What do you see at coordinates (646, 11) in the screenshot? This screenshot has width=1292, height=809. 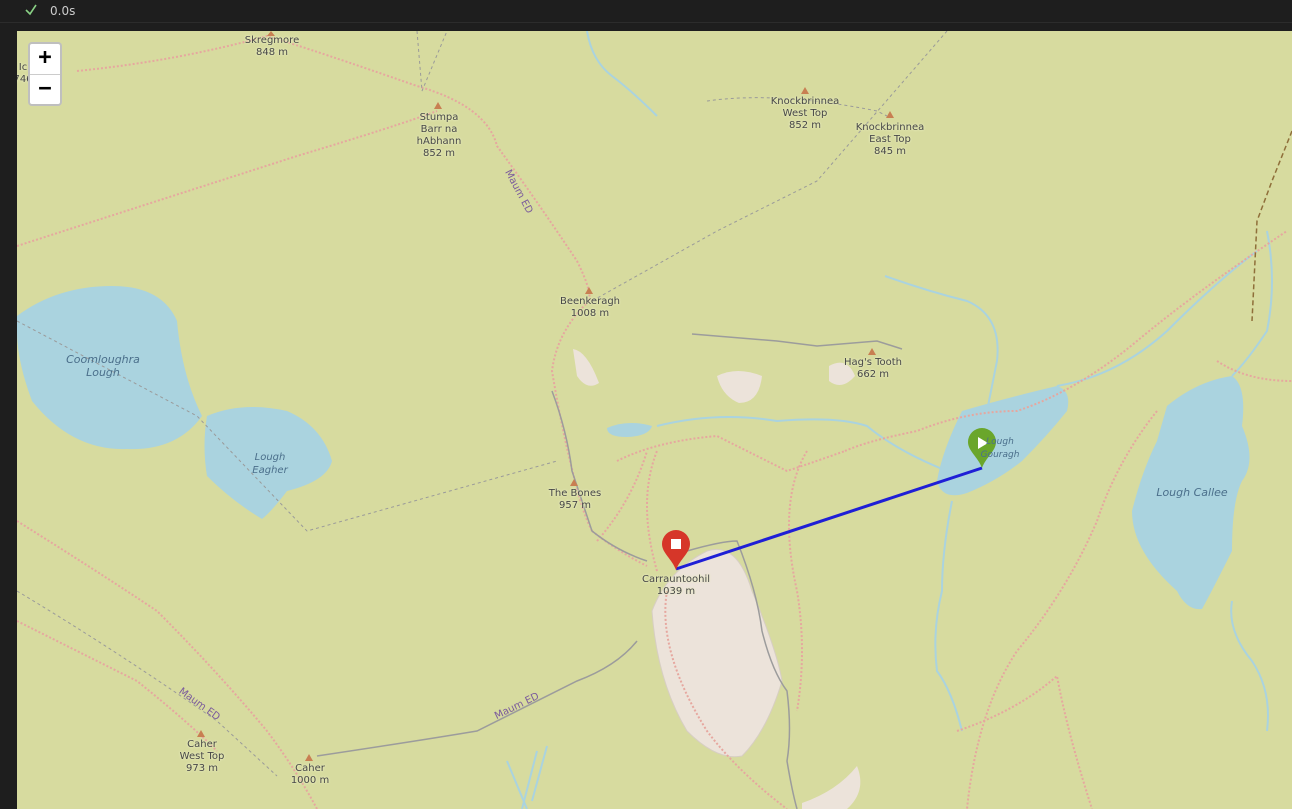 I see `cell-status-bar: 0.0s` at bounding box center [646, 11].